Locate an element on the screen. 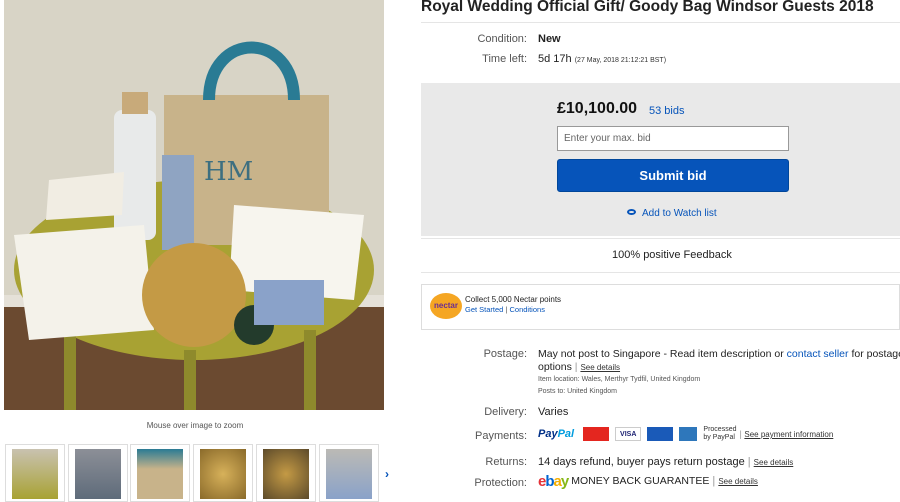  maestro-icon is located at coordinates (660, 434).